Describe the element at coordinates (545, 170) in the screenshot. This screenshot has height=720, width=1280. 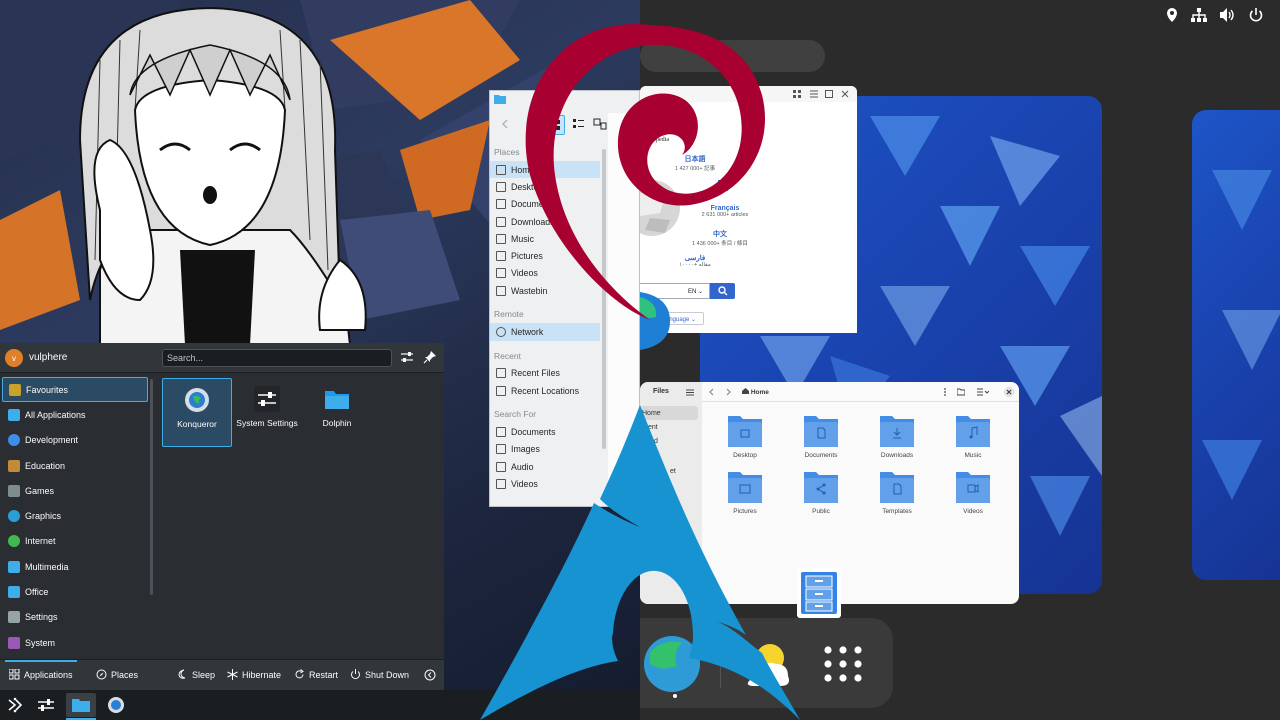
I see `place-home: Home` at that location.